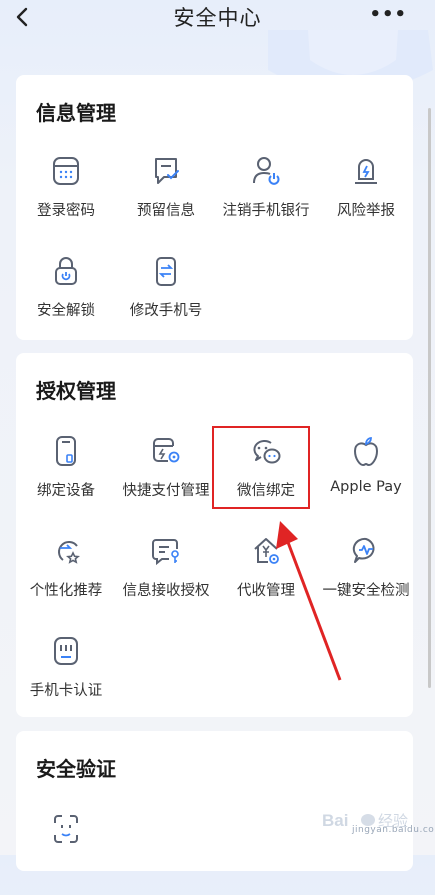  I want to click on item-label: 风险举报, so click(366, 211).